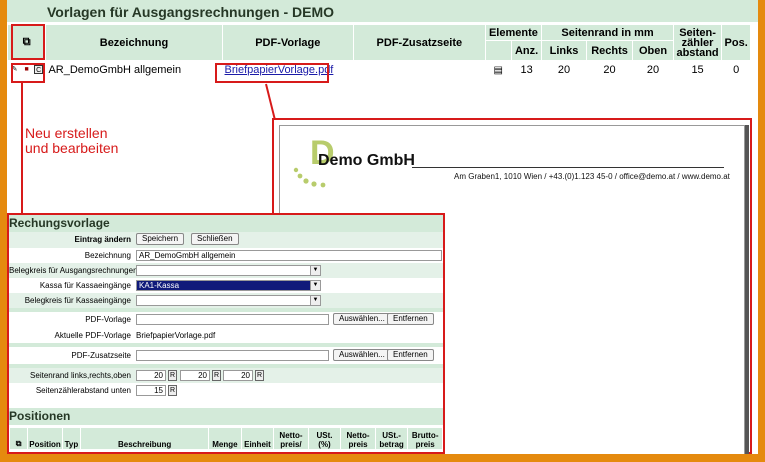  Describe the element at coordinates (653, 69) in the screenshot. I see `row-oben: 20` at that location.